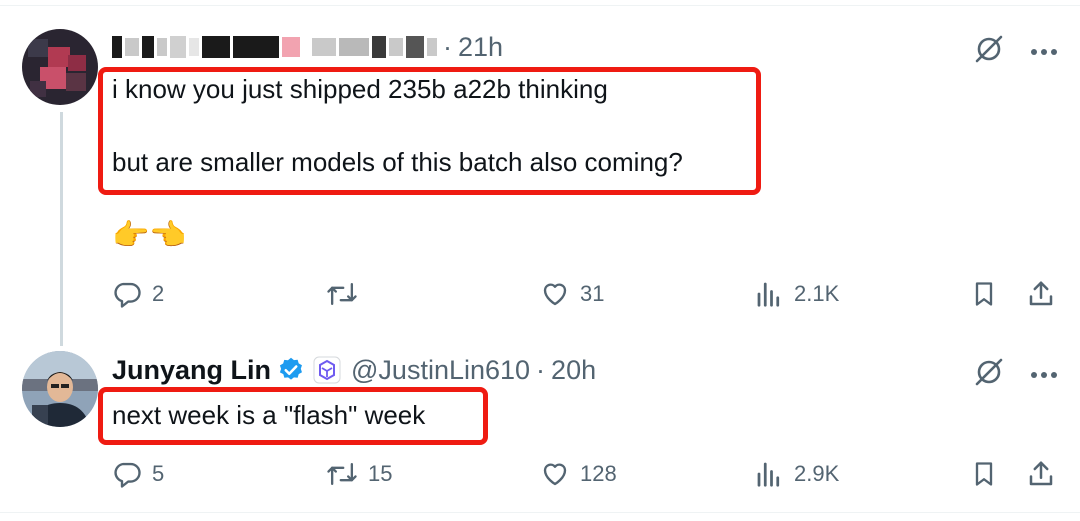 The width and height of the screenshot is (1080, 521). I want to click on views-button: 2.1K, so click(796, 294).